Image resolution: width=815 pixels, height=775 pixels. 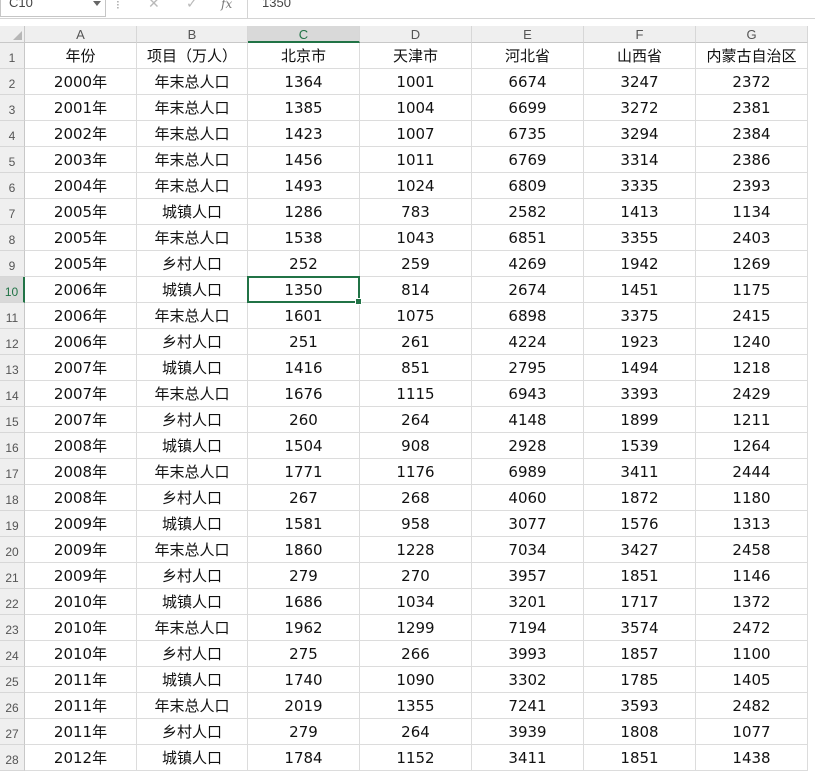 What do you see at coordinates (81, 368) in the screenshot?
I see `cell-a13: 2007年` at bounding box center [81, 368].